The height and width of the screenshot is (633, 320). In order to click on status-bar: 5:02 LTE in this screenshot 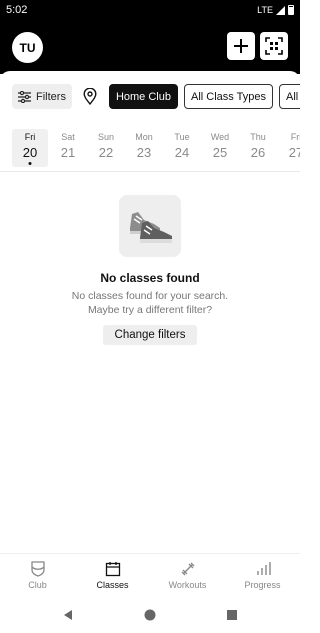, I will do `click(150, 10)`.